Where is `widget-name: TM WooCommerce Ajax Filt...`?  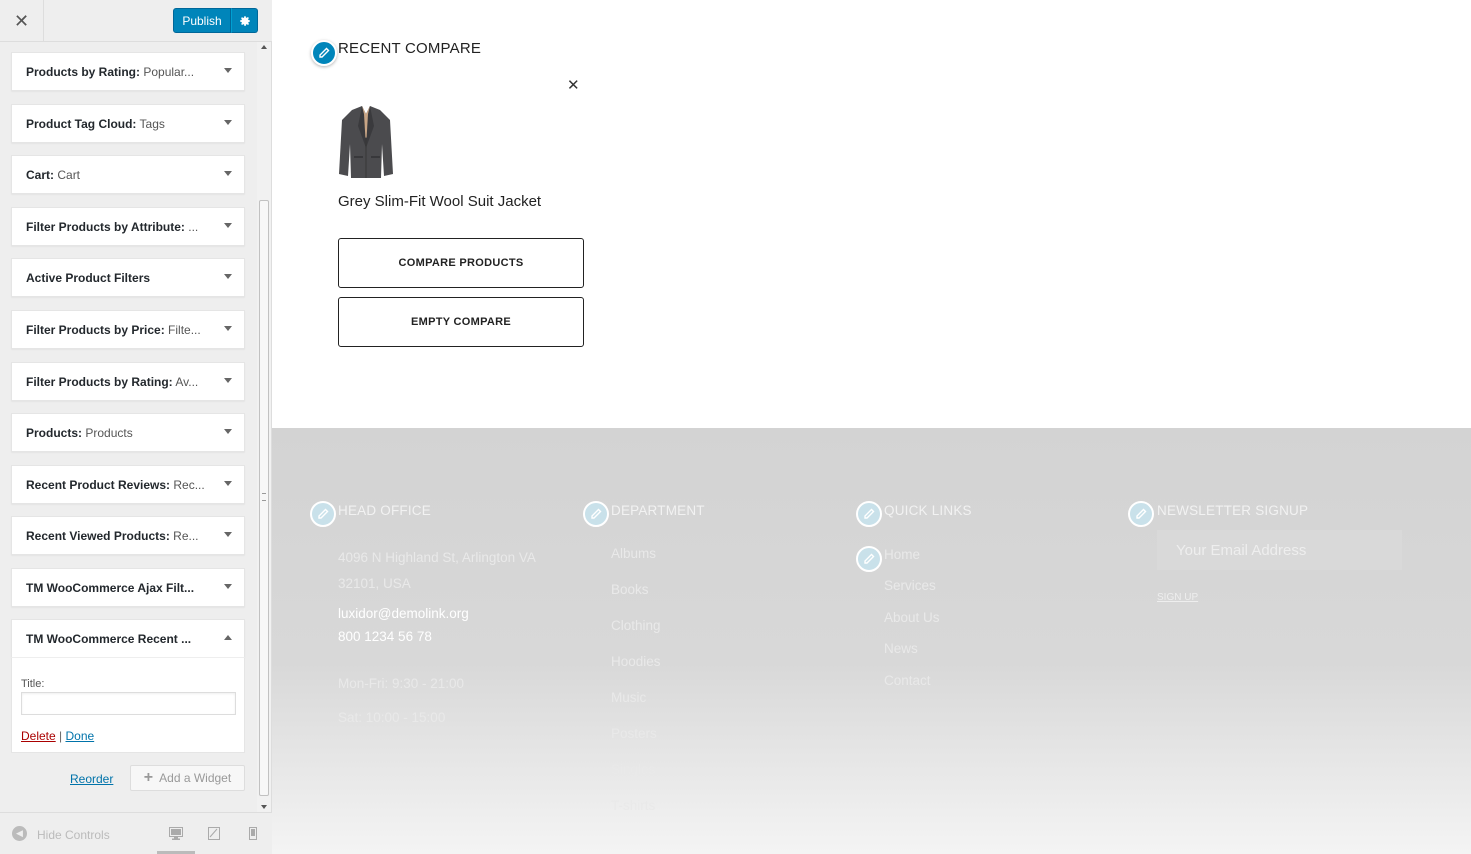 widget-name: TM WooCommerce Ajax Filt... is located at coordinates (110, 588).